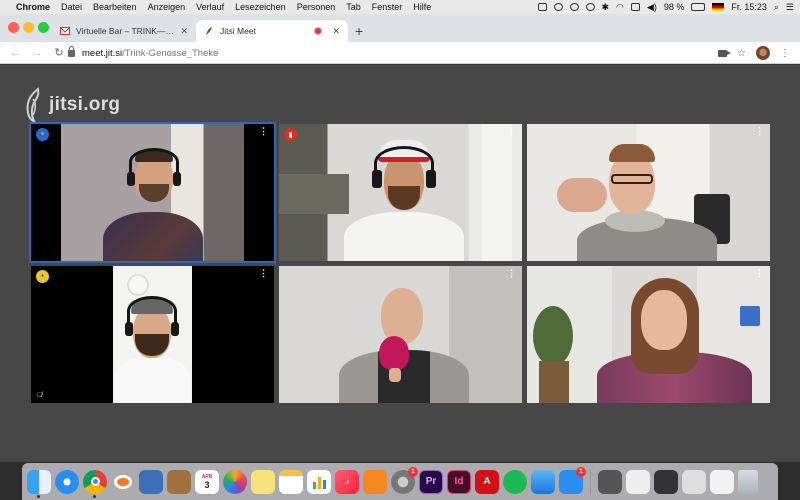 This screenshot has width=800, height=500. I want to click on video-tile-5: ⋮, so click(400, 334).